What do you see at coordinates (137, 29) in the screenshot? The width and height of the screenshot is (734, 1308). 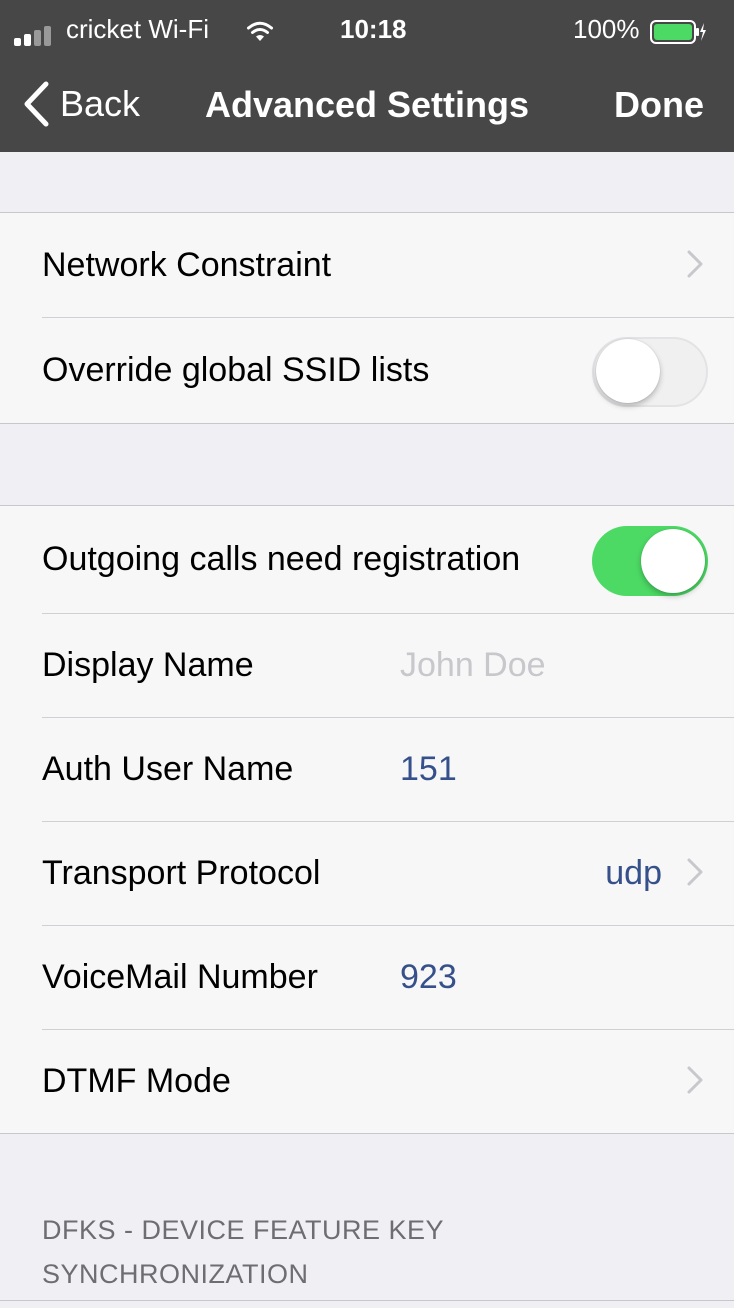 I see `carrier-name: cricket Wi-Fi` at bounding box center [137, 29].